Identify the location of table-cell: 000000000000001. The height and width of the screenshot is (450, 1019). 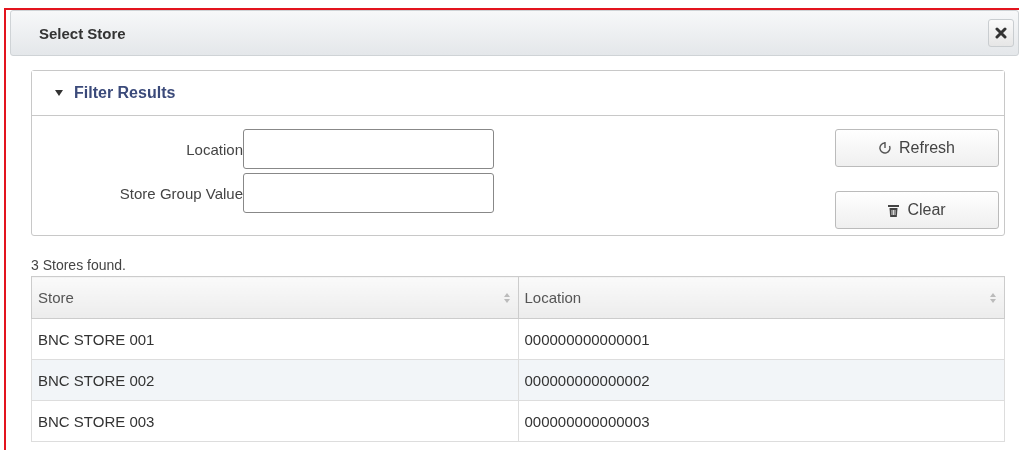
(761, 339).